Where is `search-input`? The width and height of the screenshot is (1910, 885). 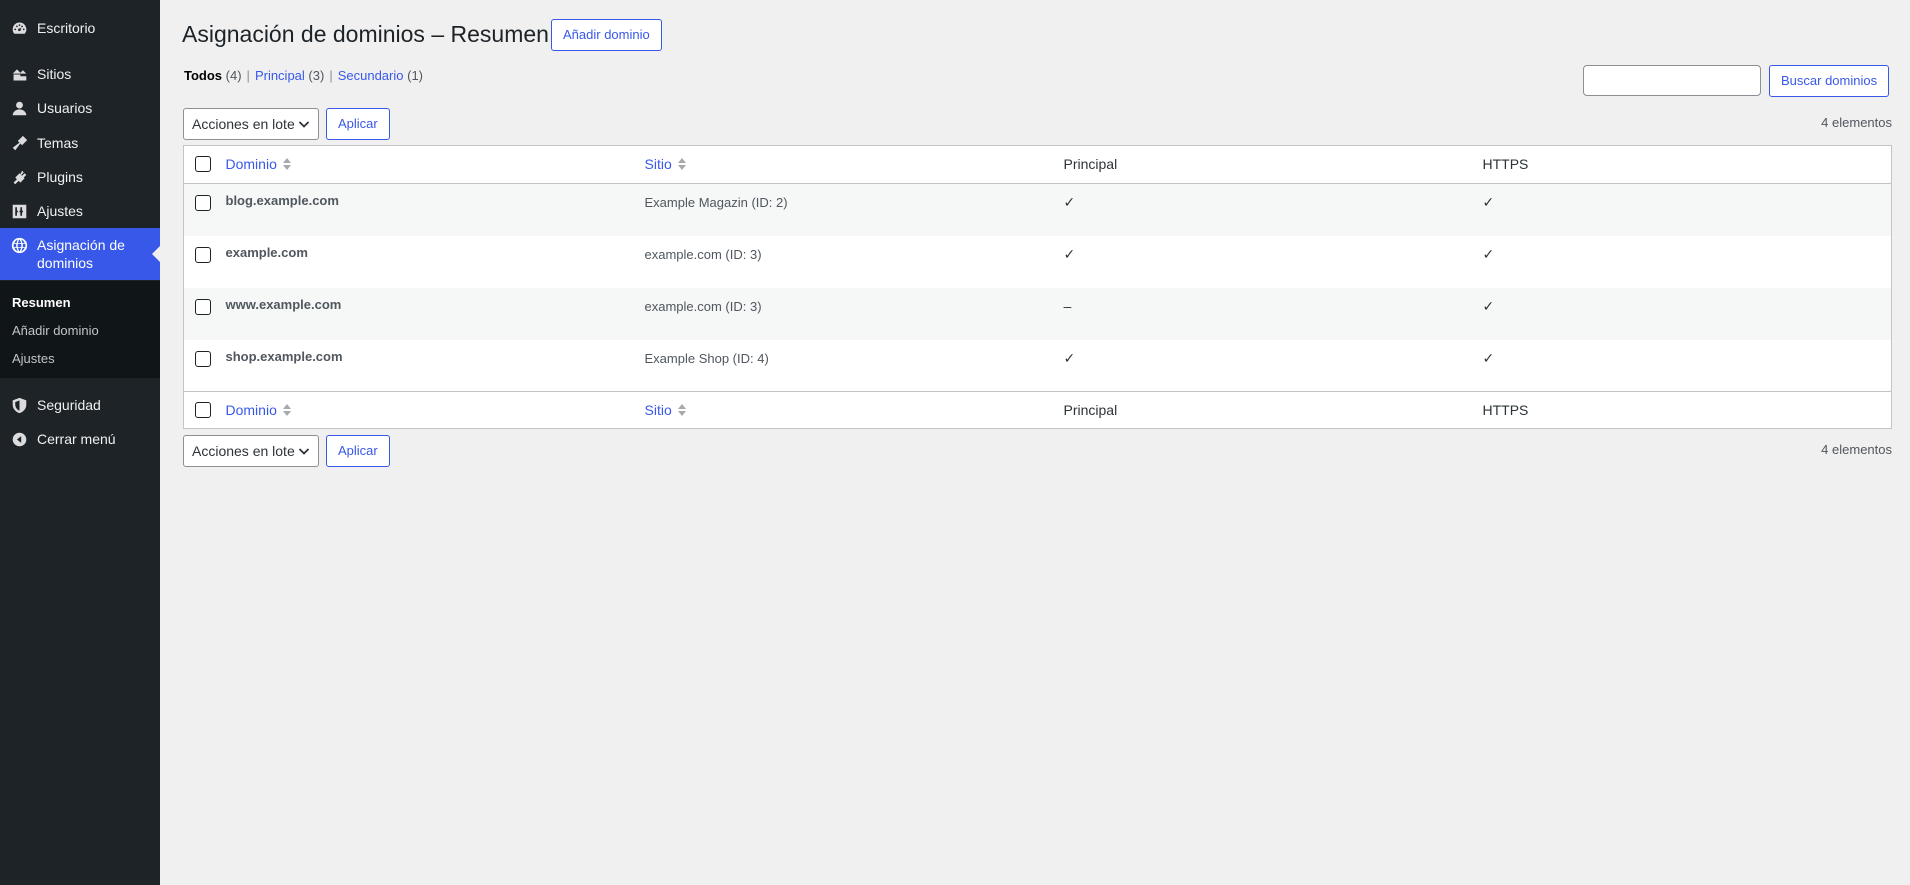 search-input is located at coordinates (1672, 80).